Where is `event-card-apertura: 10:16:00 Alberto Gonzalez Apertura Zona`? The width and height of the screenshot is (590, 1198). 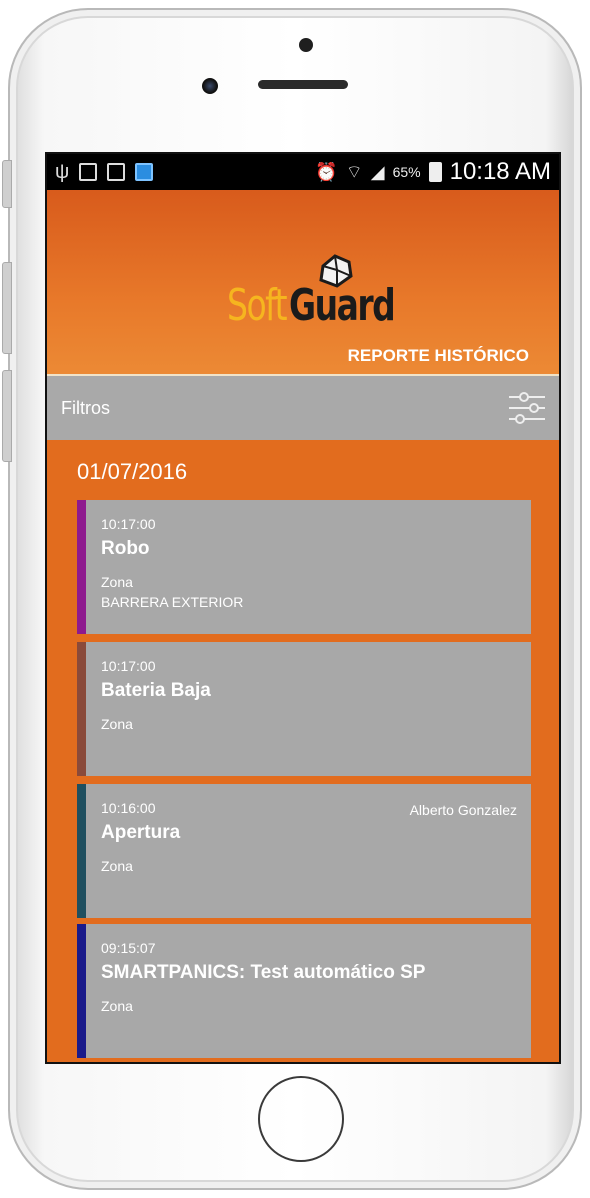
event-card-apertura: 10:16:00 Alberto Gonzalez Apertura Zona is located at coordinates (304, 851).